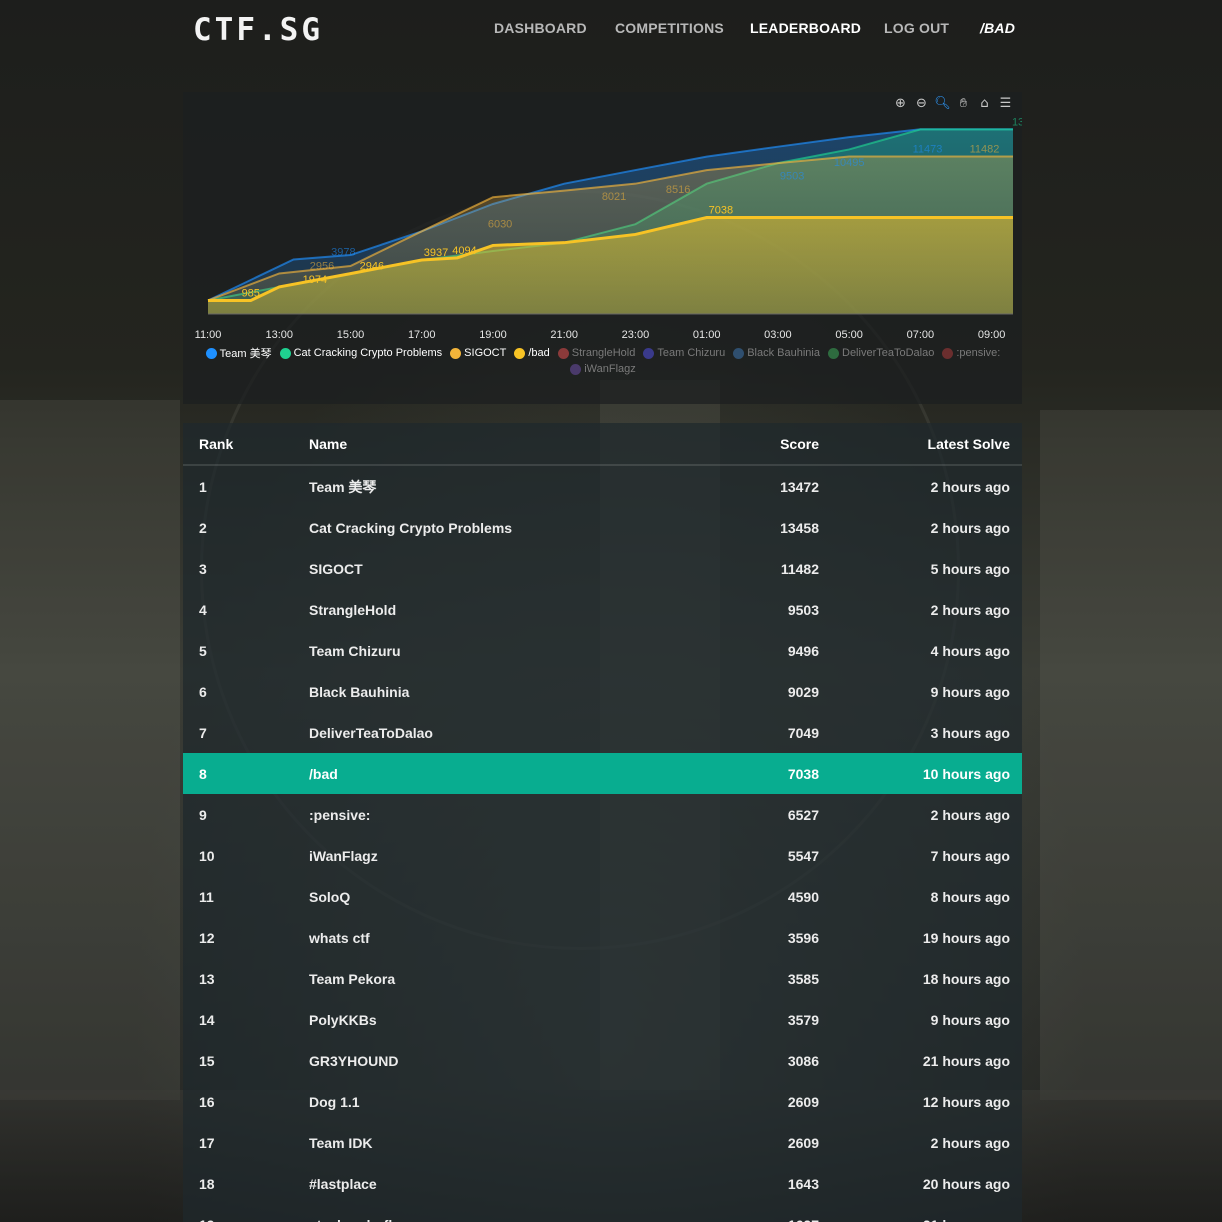 The image size is (1222, 1222). What do you see at coordinates (792, 177) in the screenshot?
I see `data-label: 9503` at bounding box center [792, 177].